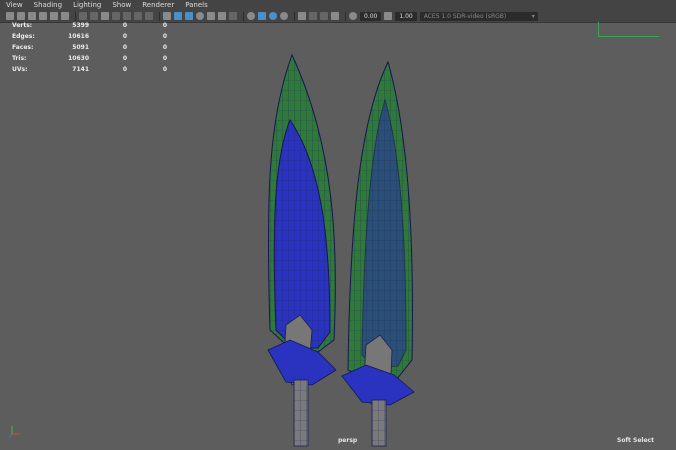 The image size is (676, 450). What do you see at coordinates (89, 58) in the screenshot?
I see `hud-row-tris: Tris: 10630 0 0` at bounding box center [89, 58].